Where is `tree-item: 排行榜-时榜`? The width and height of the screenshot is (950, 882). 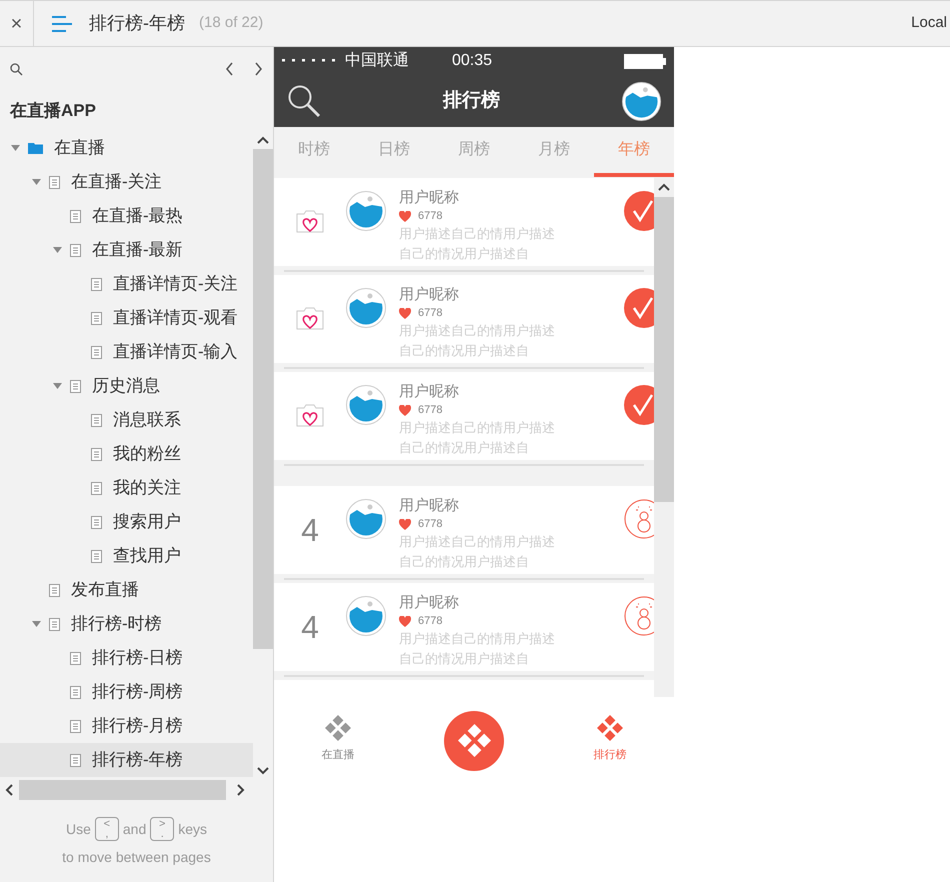
tree-item: 排行榜-时榜 is located at coordinates (126, 624).